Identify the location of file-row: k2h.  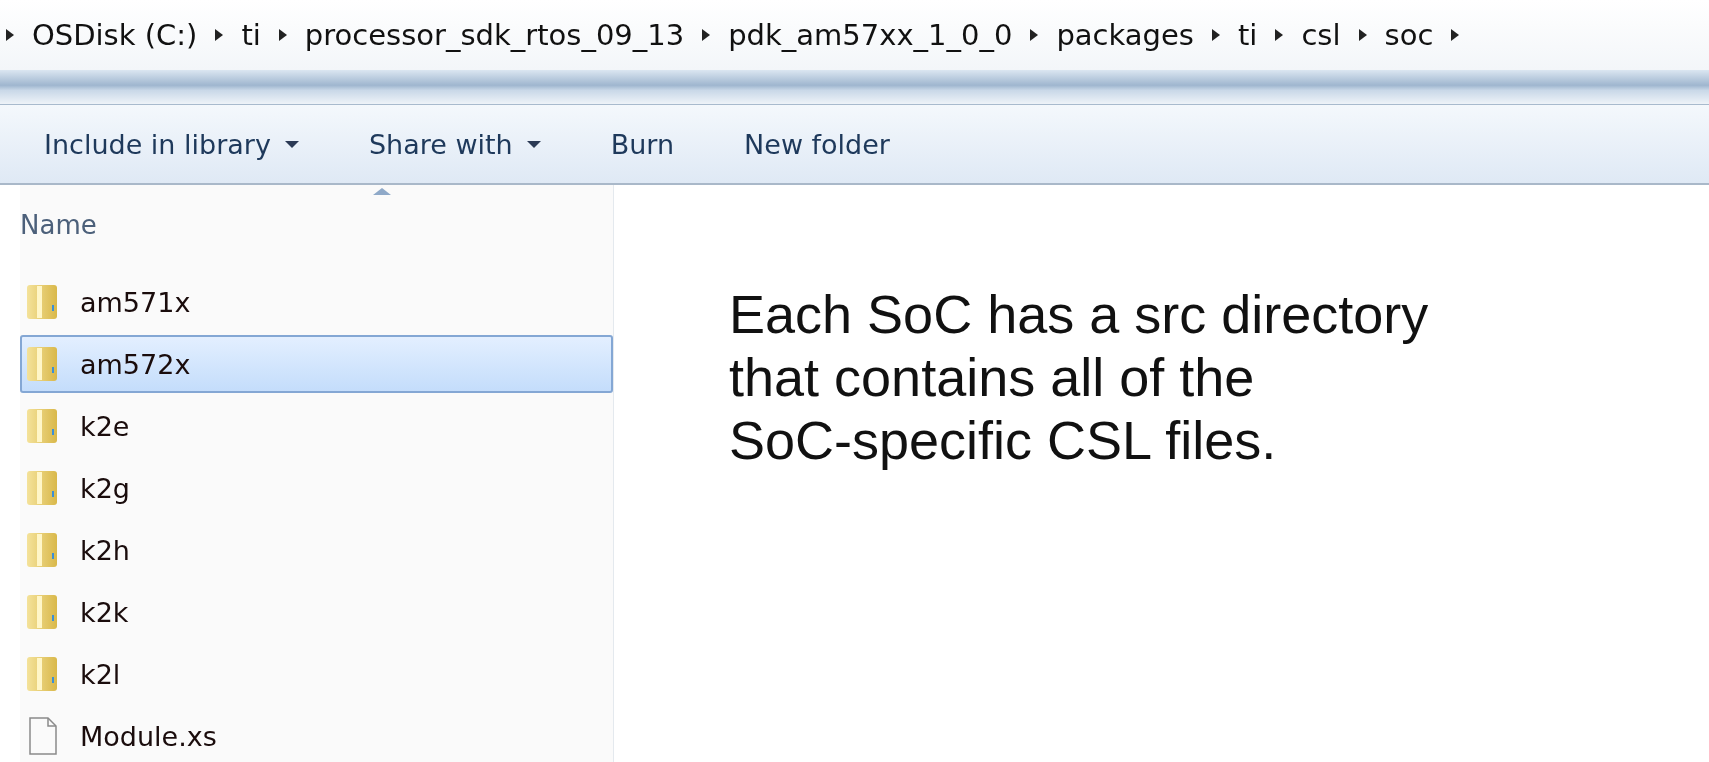
(316, 550).